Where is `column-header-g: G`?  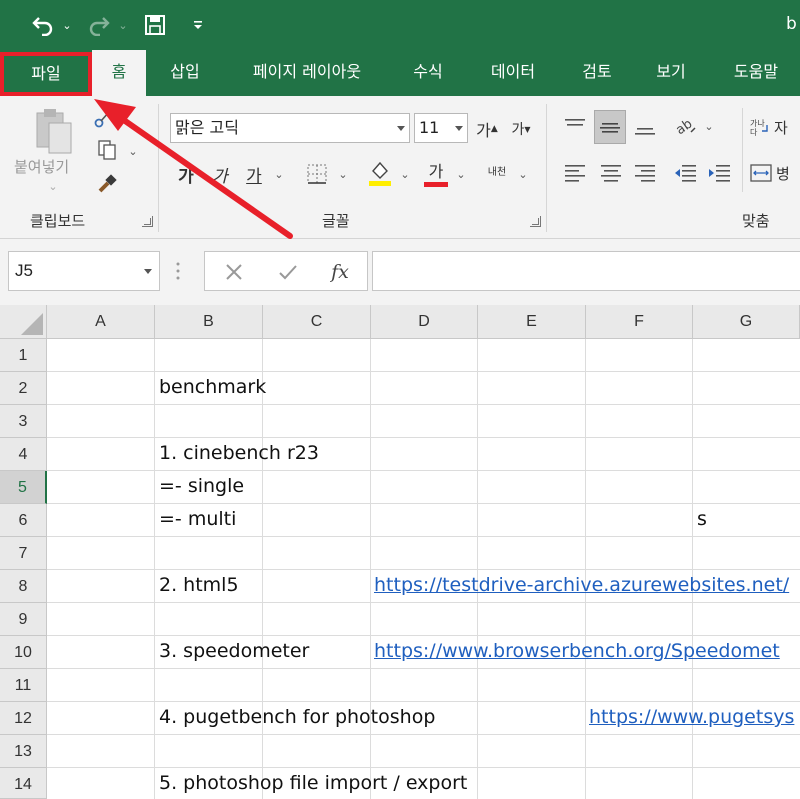
column-header-g: G is located at coordinates (746, 322).